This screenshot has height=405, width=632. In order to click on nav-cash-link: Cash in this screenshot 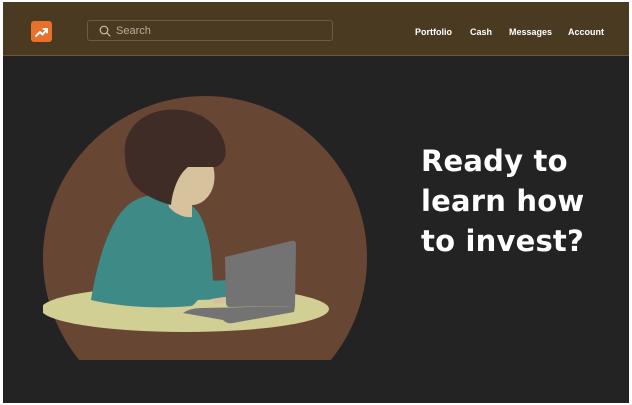, I will do `click(481, 32)`.